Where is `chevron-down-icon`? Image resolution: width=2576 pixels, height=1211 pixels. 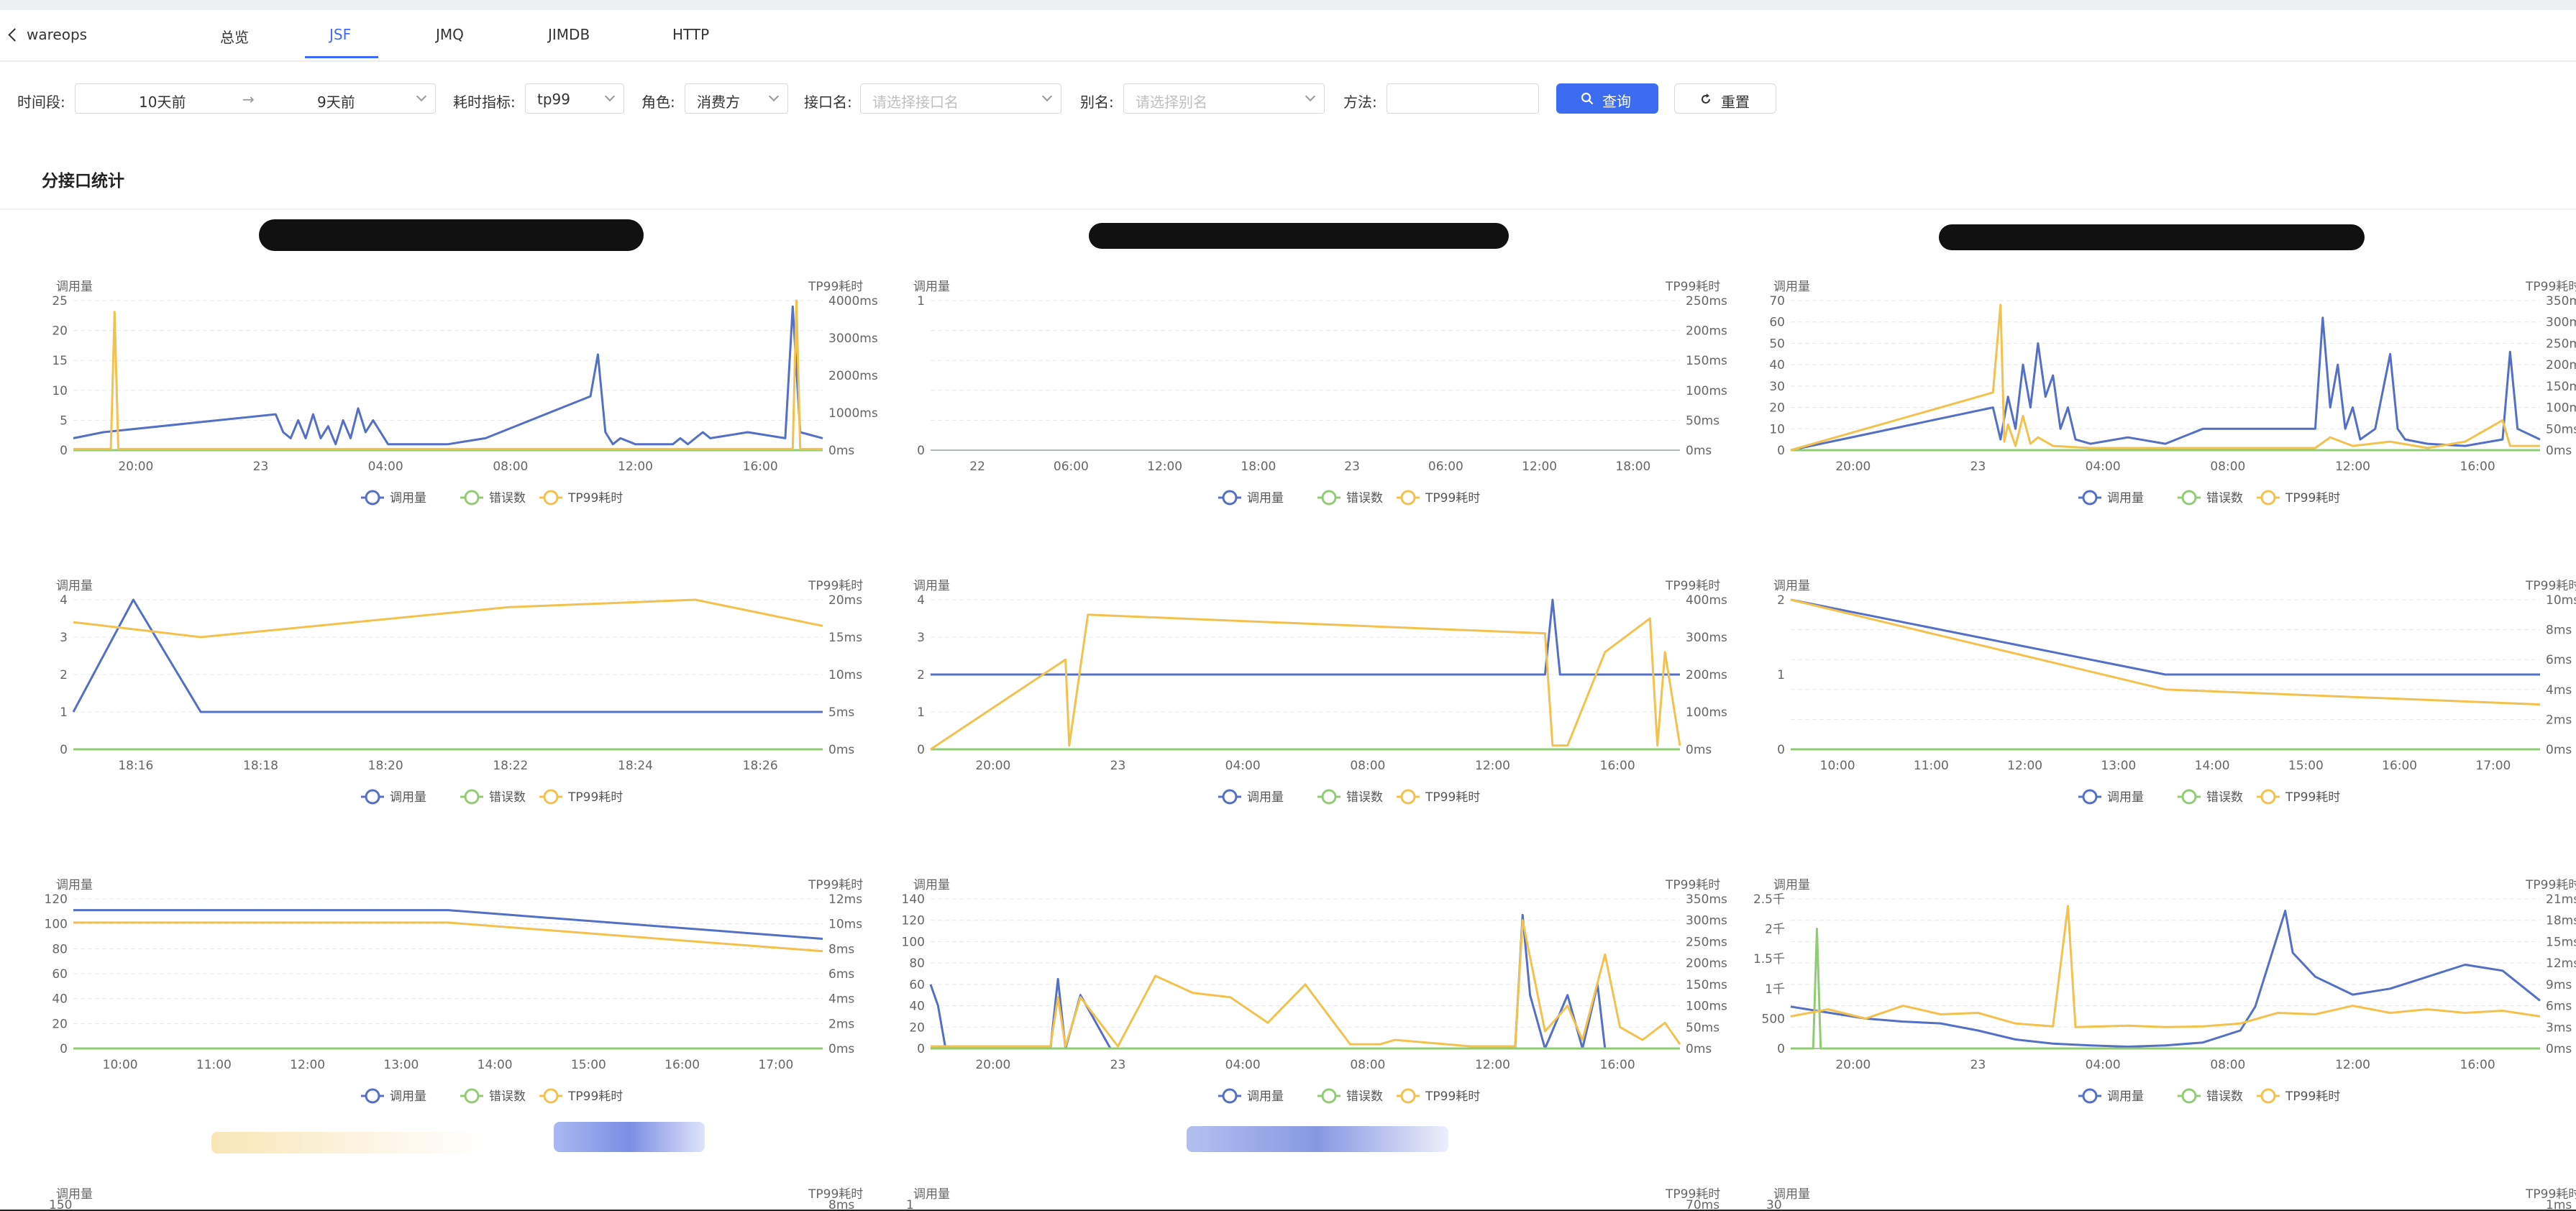 chevron-down-icon is located at coordinates (1310, 97).